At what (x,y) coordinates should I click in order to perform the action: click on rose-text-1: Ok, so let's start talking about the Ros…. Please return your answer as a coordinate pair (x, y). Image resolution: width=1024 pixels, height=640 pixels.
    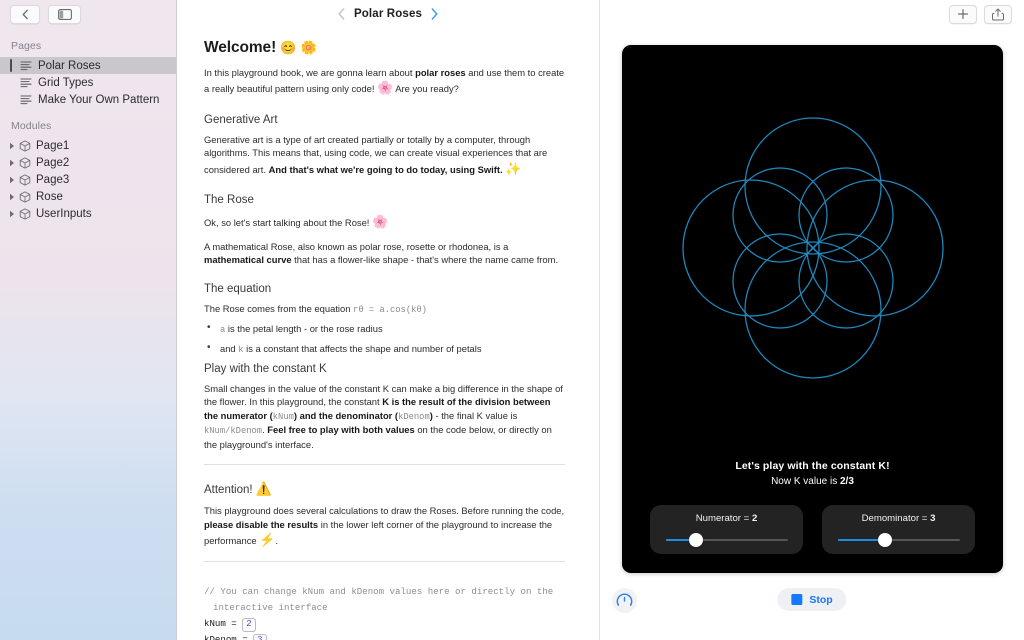
    Looking at the image, I should click on (288, 223).